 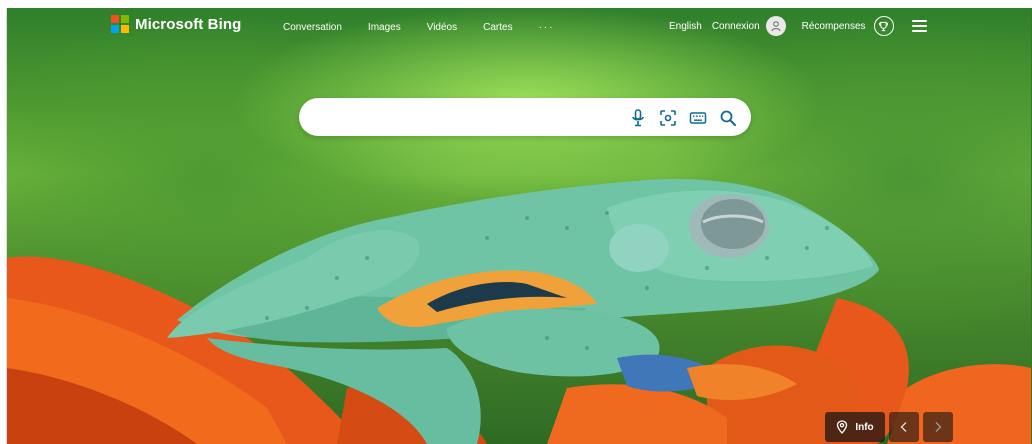 I want to click on logo-square-yellow, so click(x=125, y=29).